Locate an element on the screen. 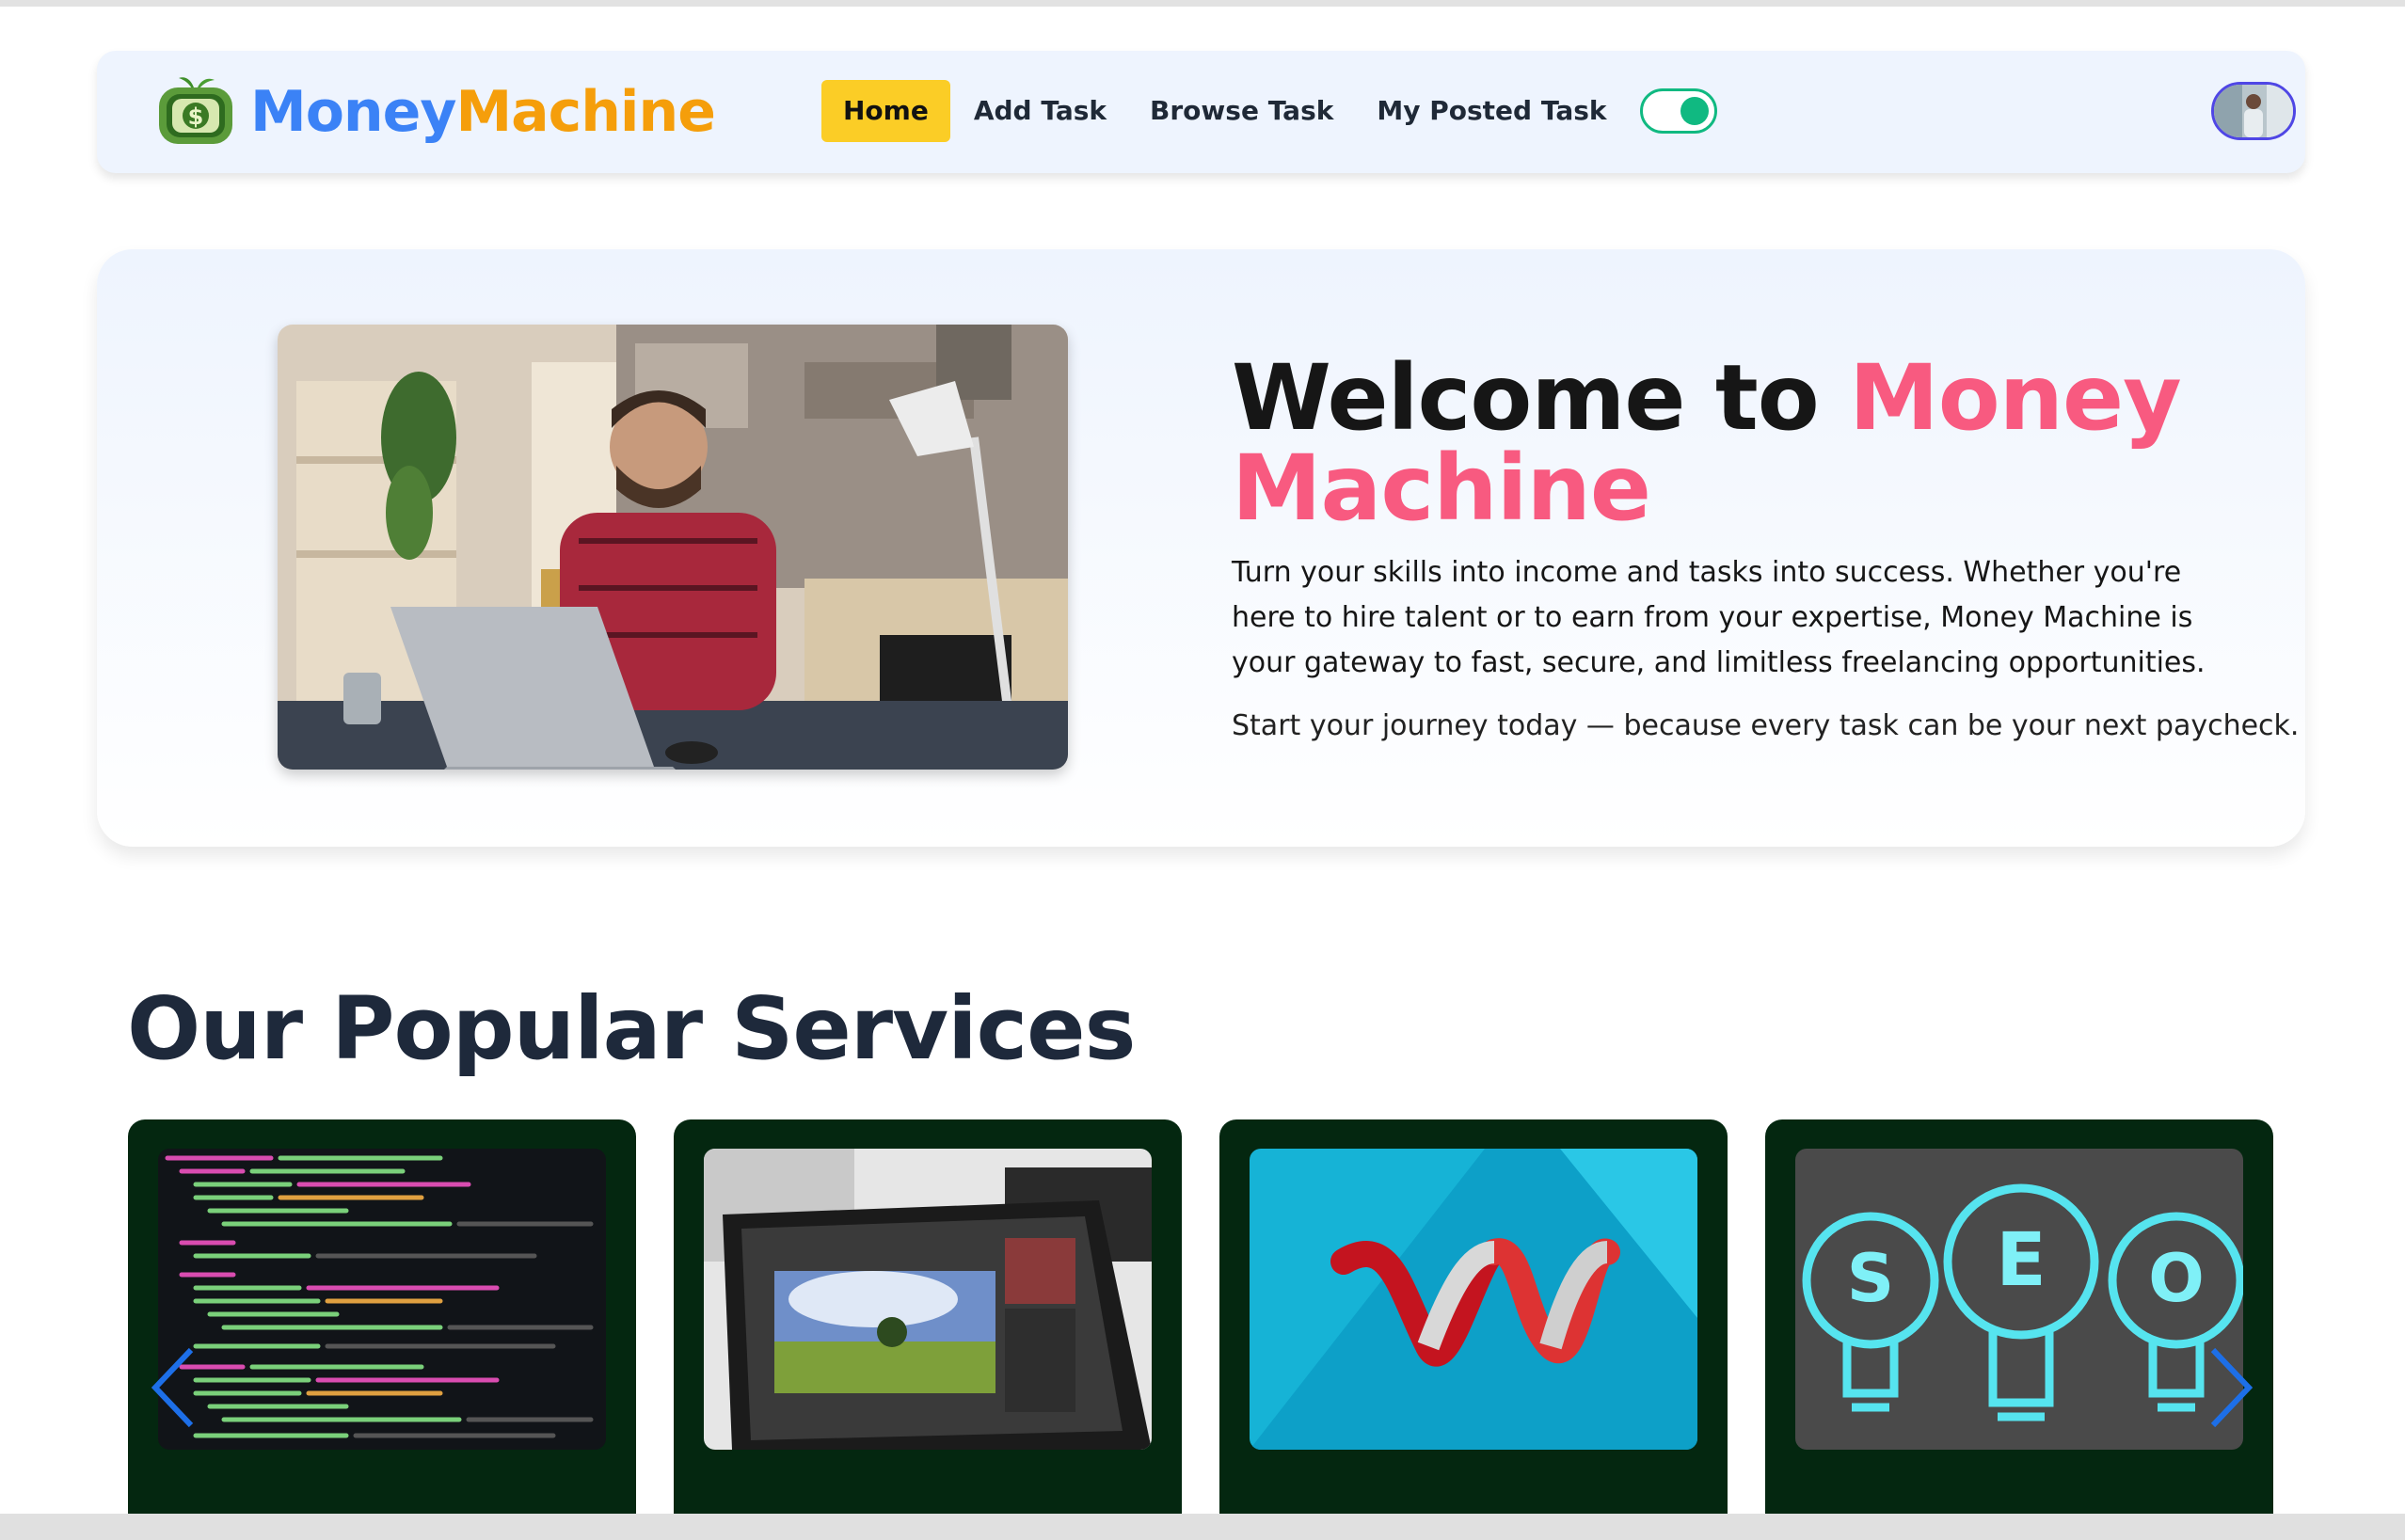 The width and height of the screenshot is (2405, 1540). seo-lightbulbs-graphic: S E O is located at coordinates (2019, 1299).